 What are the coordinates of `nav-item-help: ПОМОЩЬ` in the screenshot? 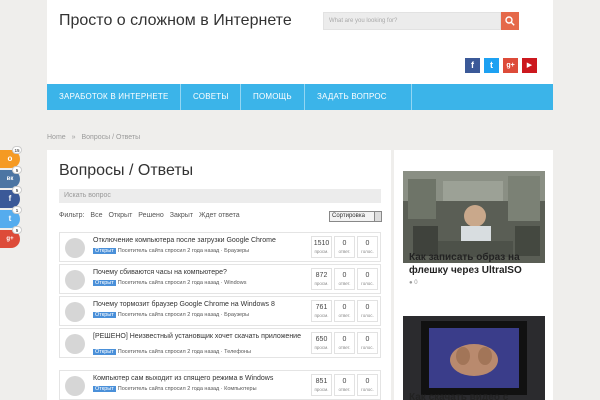 It's located at (272, 97).